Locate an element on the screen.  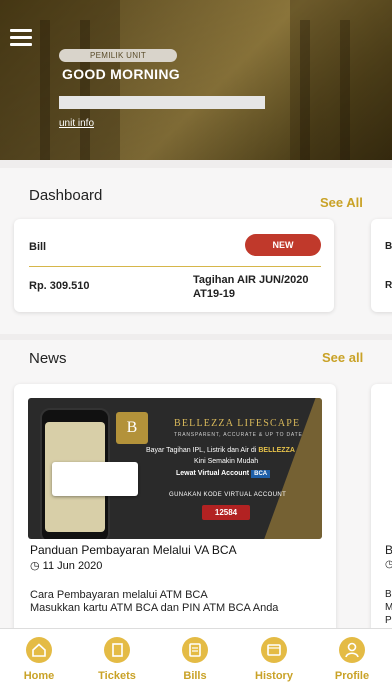
virtual-account-code: 12584 is located at coordinates (226, 512).